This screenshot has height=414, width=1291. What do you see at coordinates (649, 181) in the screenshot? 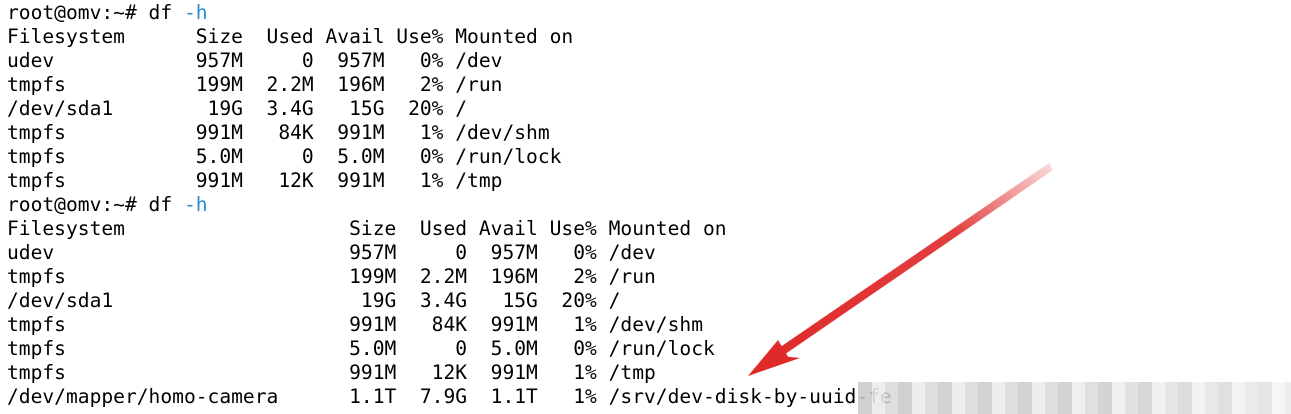
I see `table-row: tmpfs 991M 12K 991M 1% /tmp` at bounding box center [649, 181].